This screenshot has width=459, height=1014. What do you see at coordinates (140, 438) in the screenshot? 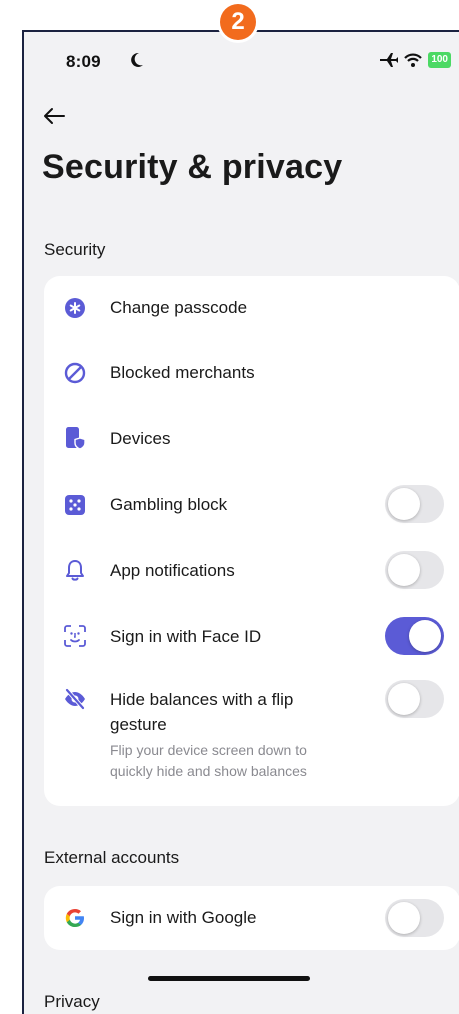
I see `devices-label: Devices` at bounding box center [140, 438].